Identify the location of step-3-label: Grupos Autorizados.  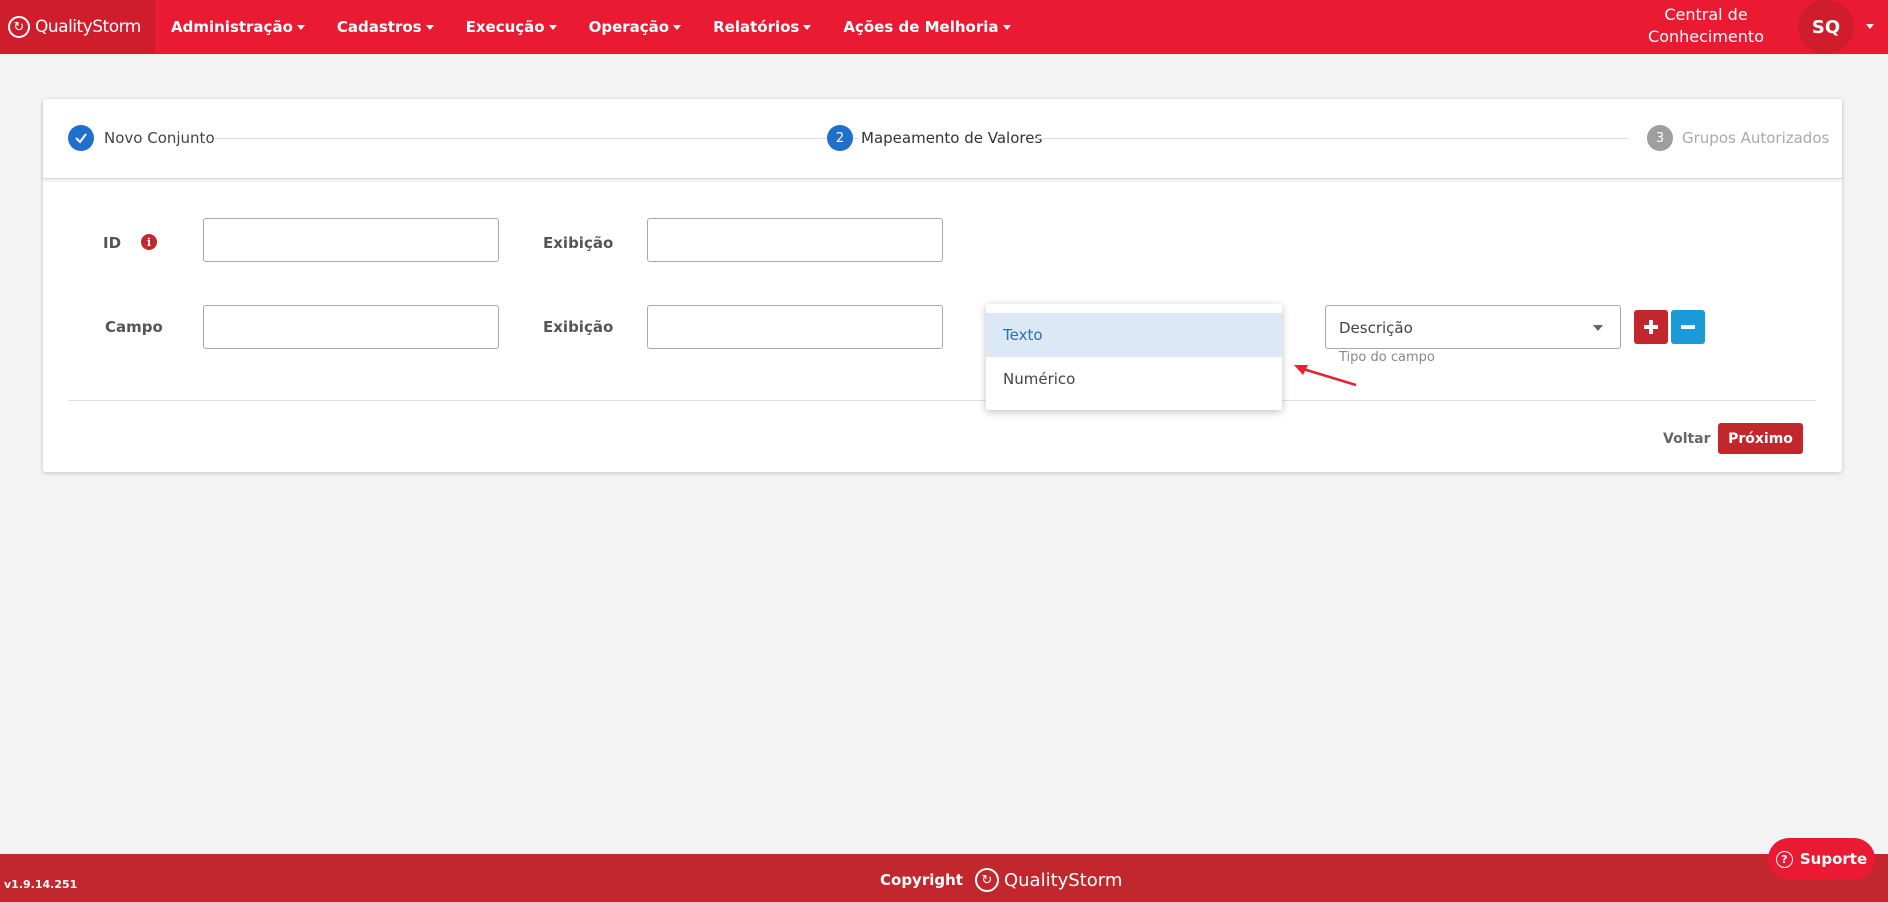
(1756, 138).